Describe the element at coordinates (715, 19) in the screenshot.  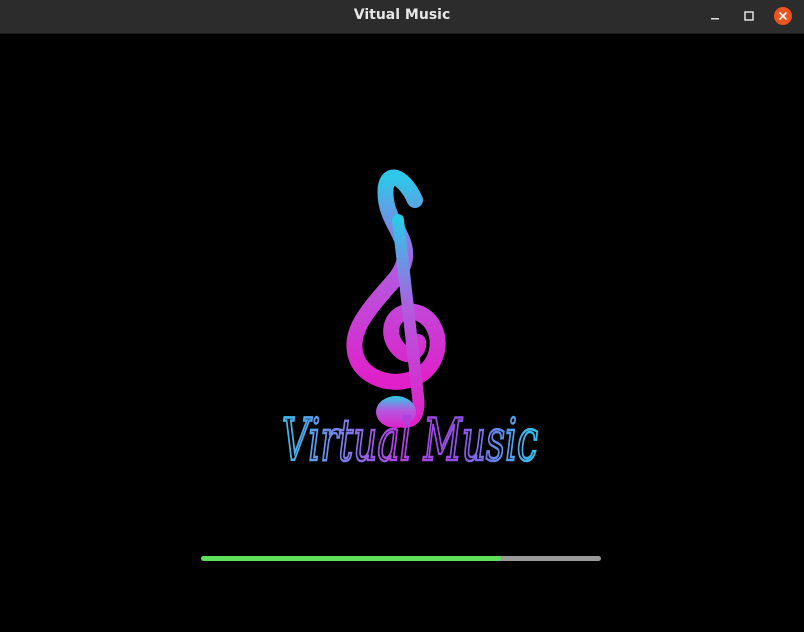
I see `minimize-icon` at that location.